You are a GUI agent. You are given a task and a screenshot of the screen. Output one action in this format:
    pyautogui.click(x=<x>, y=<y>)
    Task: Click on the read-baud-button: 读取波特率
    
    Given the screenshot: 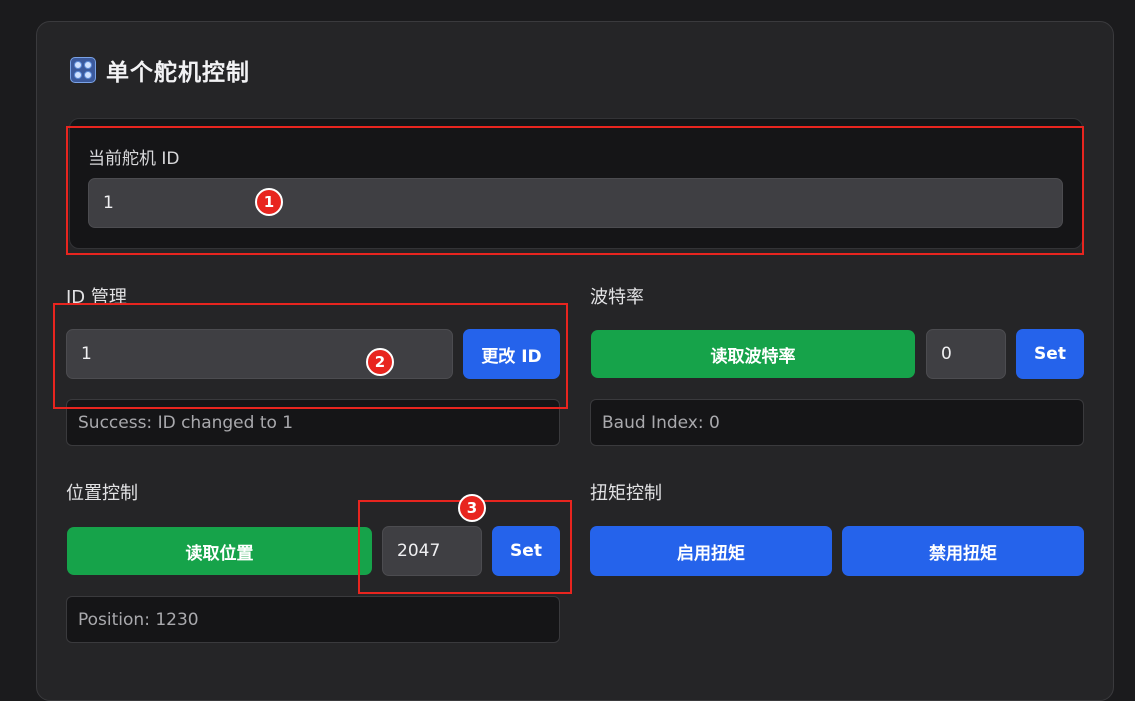 What is the action you would take?
    pyautogui.click(x=753, y=354)
    